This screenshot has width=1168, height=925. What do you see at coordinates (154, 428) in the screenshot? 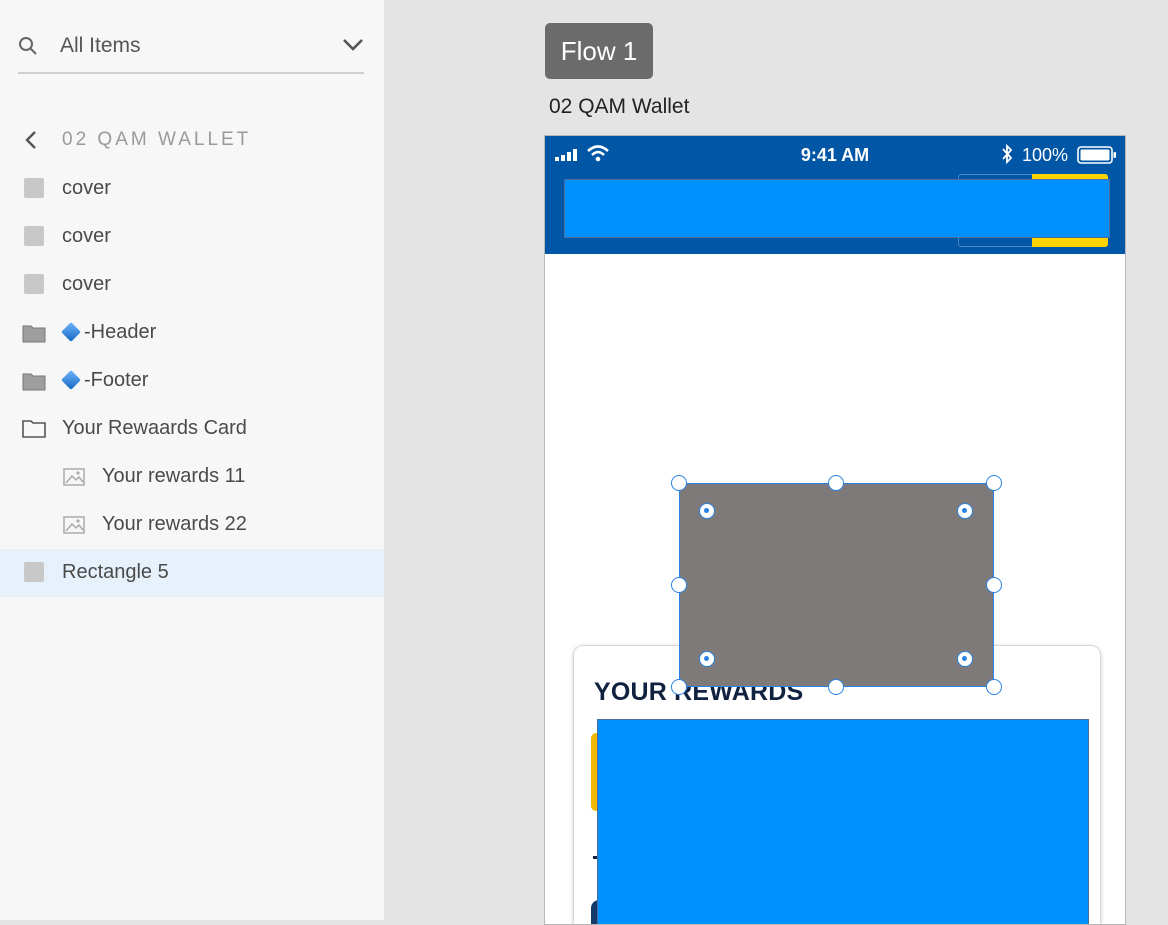
I see `layer-label: Your Rewaards Card` at bounding box center [154, 428].